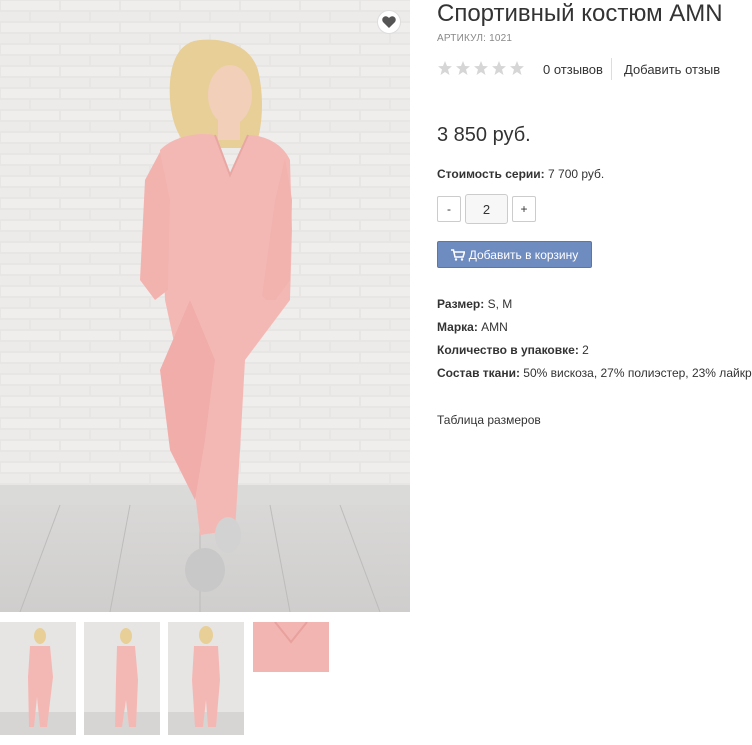 This screenshot has width=752, height=745. I want to click on quantity-stepper: - +, so click(486, 209).